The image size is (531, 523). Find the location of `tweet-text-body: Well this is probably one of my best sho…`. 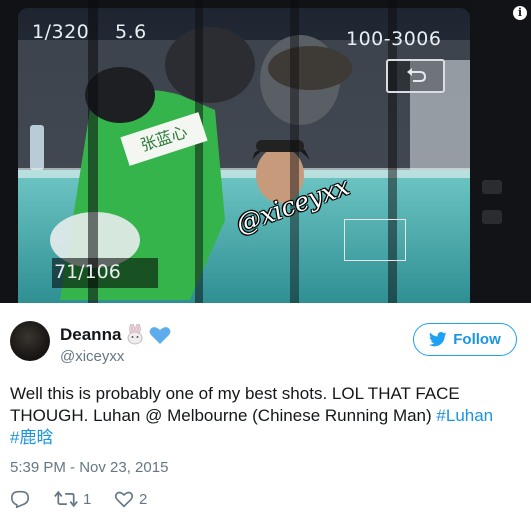

tweet-text-body: Well this is probably one of my best sho… is located at coordinates (235, 404).